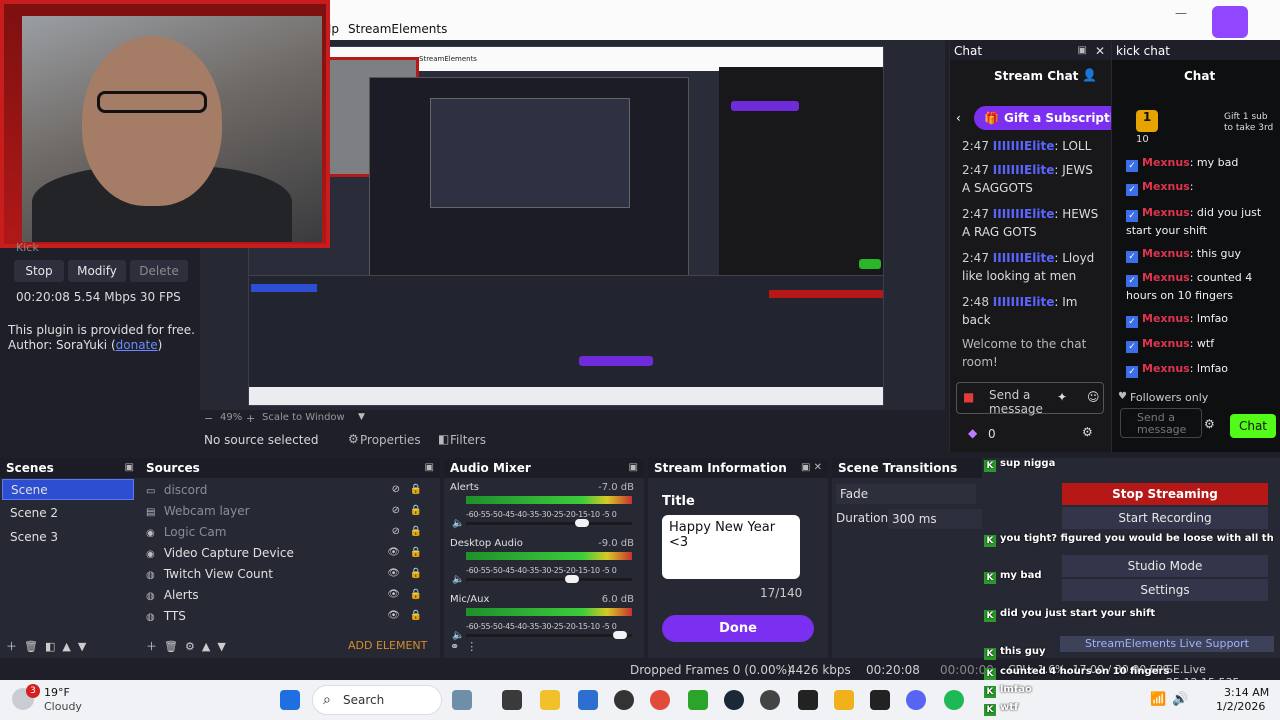  Describe the element at coordinates (462, 700) in the screenshot. I see `copilot-icon` at that location.